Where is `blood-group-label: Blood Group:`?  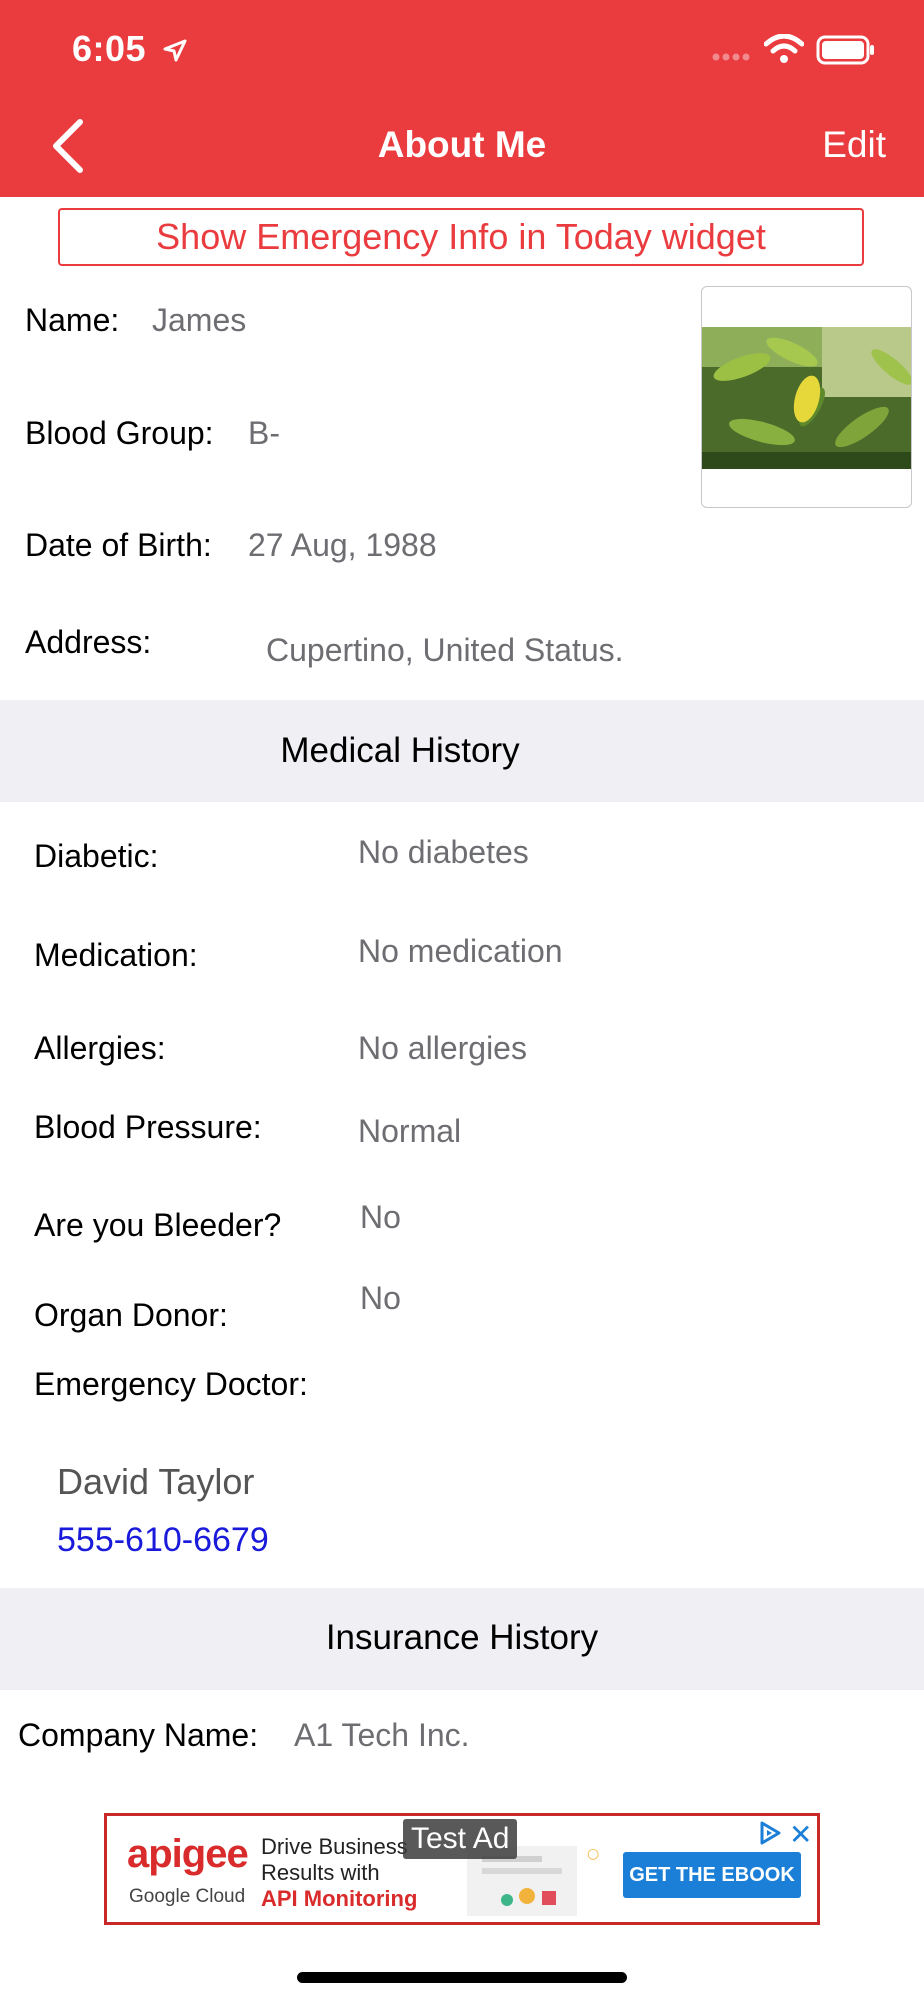
blood-group-label: Blood Group: is located at coordinates (119, 433).